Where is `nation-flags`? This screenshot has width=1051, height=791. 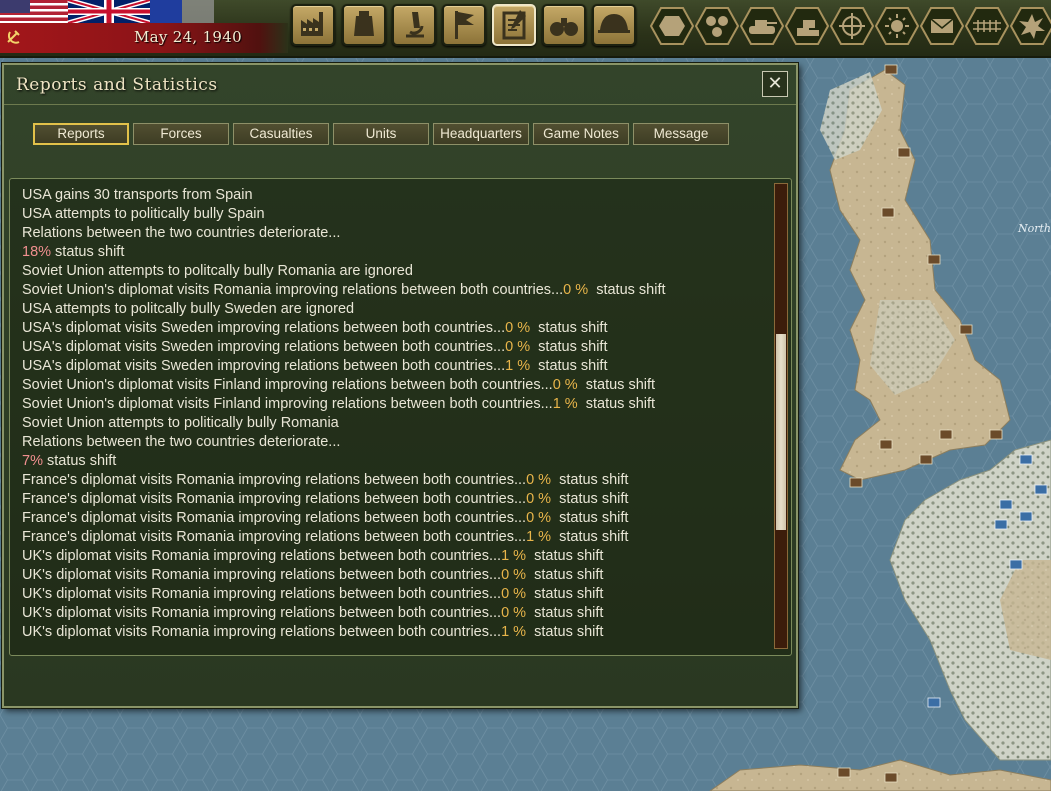
nation-flags is located at coordinates (107, 11).